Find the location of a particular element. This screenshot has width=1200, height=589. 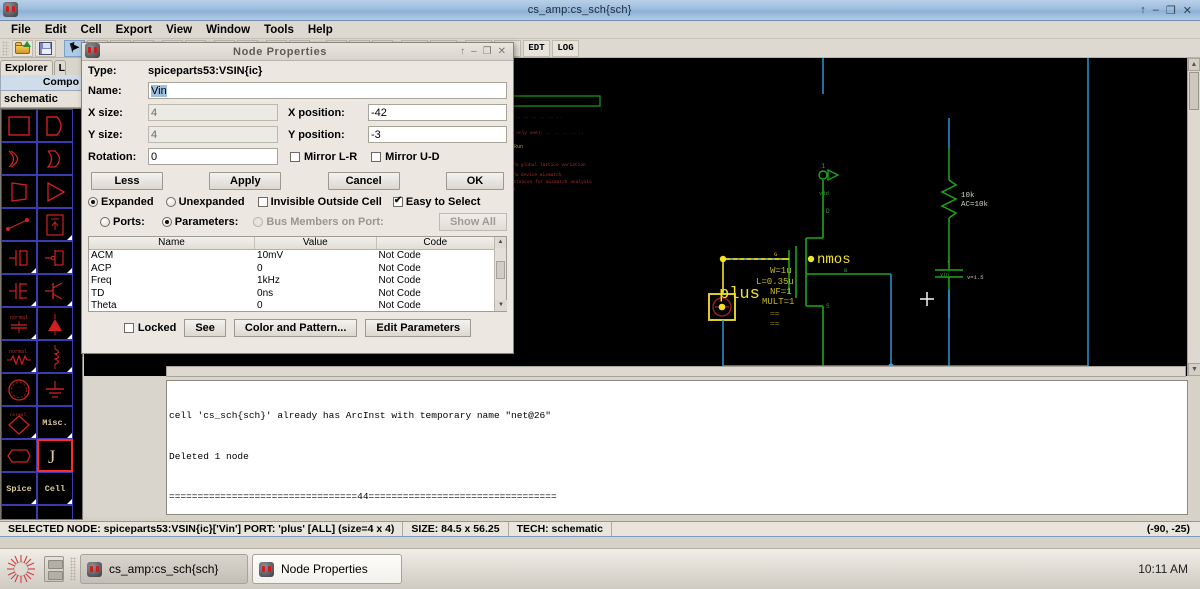

taskbar-item-cs-amp: cs_amp:cs_sch{sch} is located at coordinates (164, 569).